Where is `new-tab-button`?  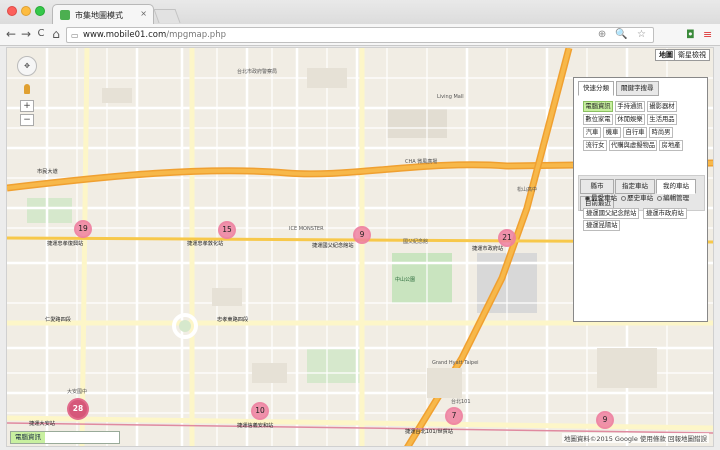
new-tab-button is located at coordinates (167, 16).